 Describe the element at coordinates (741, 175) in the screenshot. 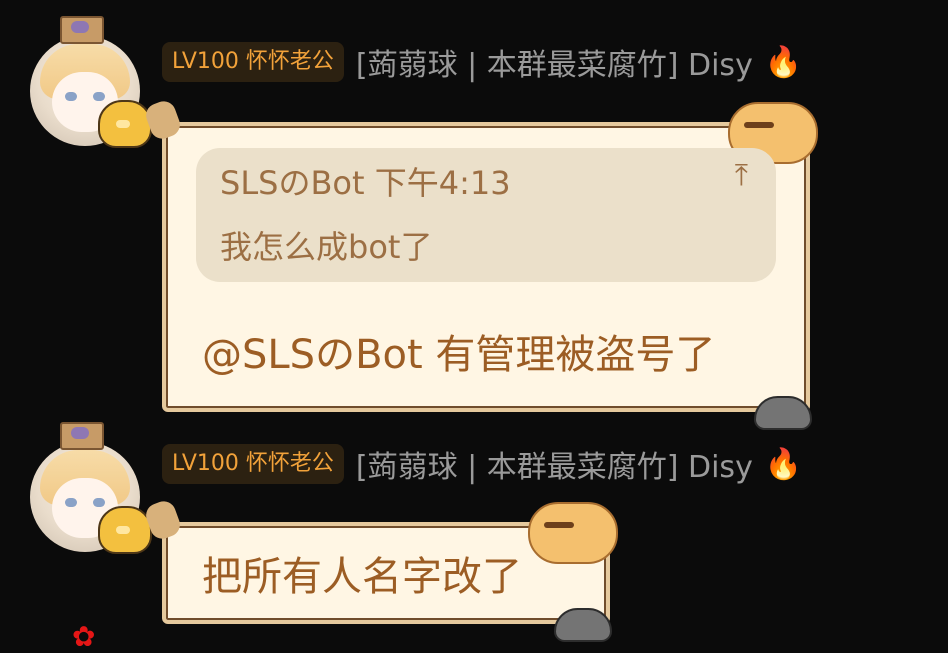

I see `jump-to-original-icon: ⤒` at that location.